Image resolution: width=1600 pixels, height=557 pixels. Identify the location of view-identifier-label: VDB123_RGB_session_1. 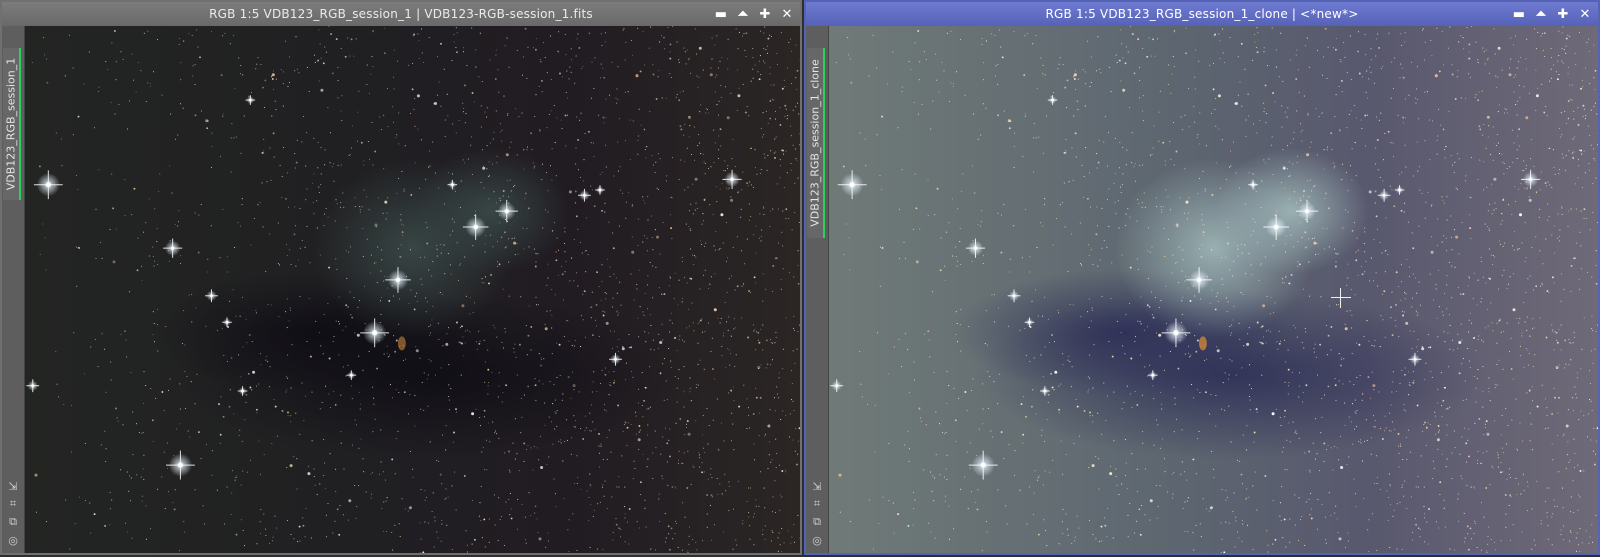
(11, 124).